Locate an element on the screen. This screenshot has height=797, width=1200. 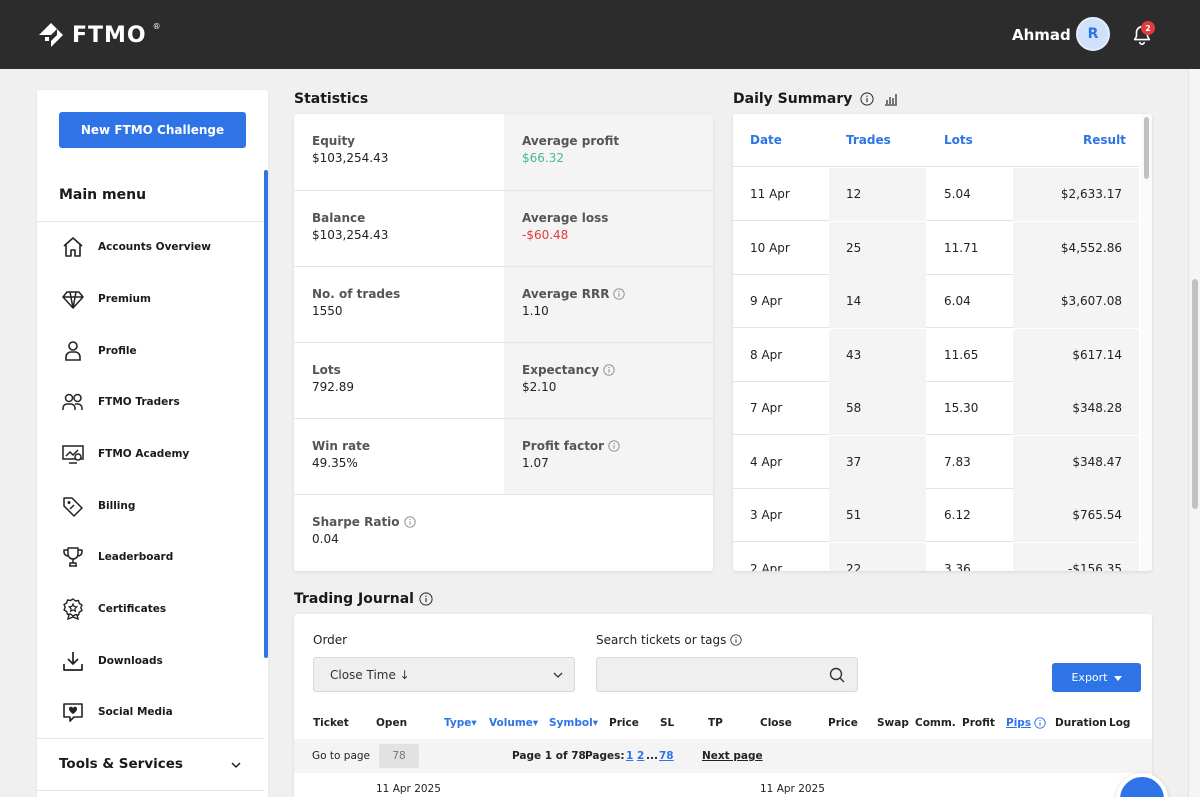
sidebar-item-billing: Billing is located at coordinates (156, 506).